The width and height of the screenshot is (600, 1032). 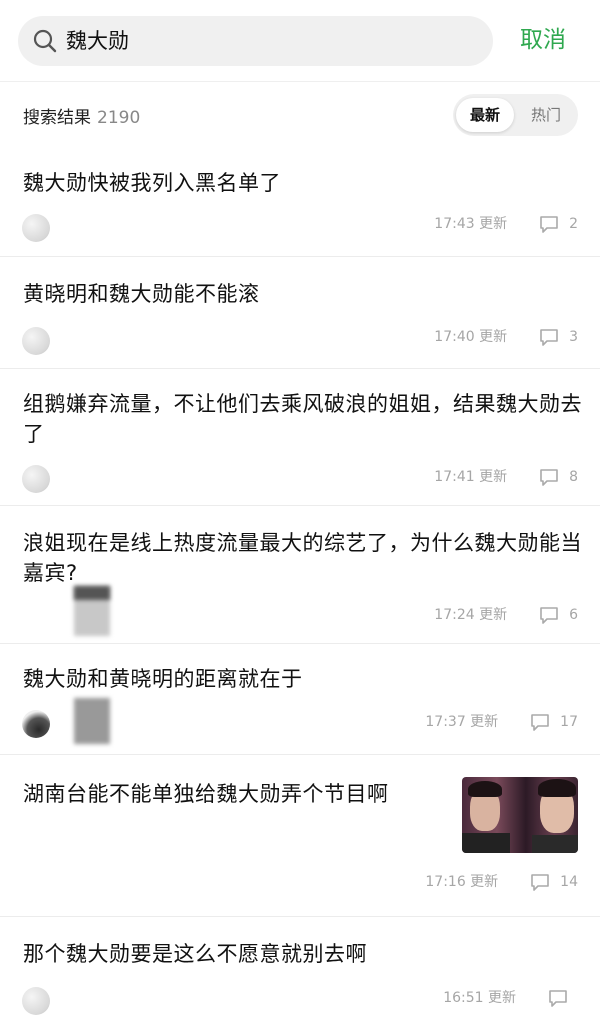 I want to click on item-comment-count: 3, so click(x=573, y=337).